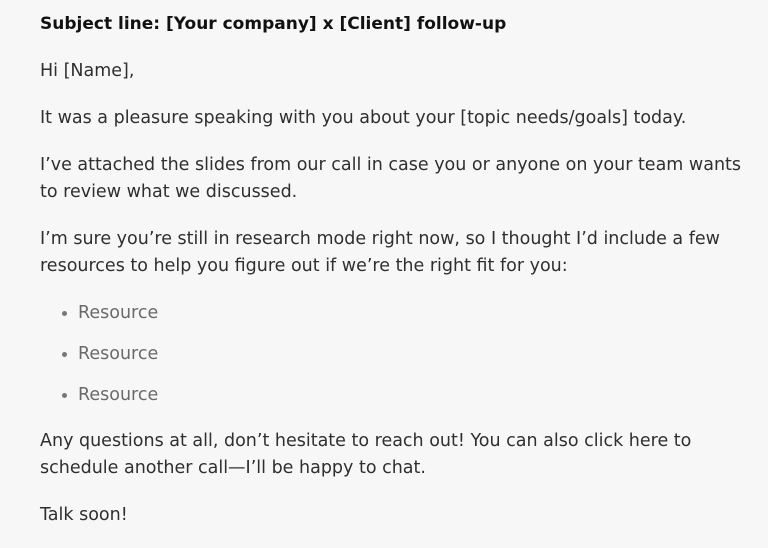 This screenshot has height=548, width=768. I want to click on greeting: Hi [Name],, so click(87, 71).